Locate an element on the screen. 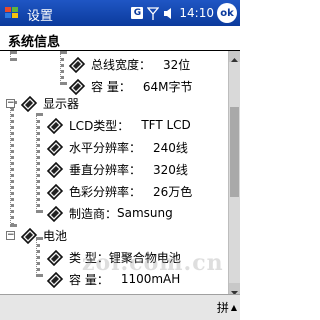  page-title: 系统信息 is located at coordinates (34, 42).